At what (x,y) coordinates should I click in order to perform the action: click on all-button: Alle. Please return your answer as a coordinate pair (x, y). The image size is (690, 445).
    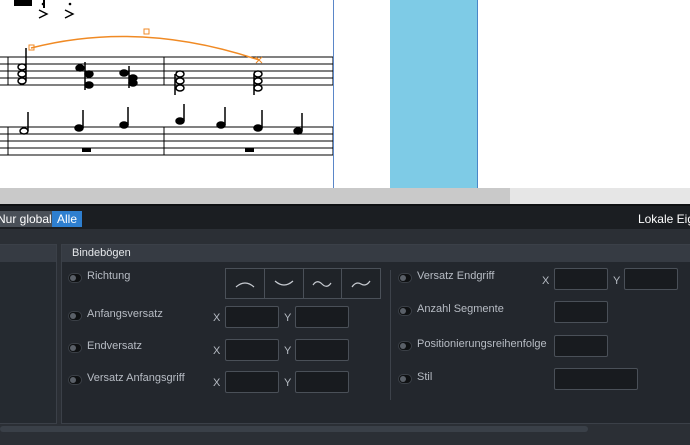
    Looking at the image, I should click on (67, 219).